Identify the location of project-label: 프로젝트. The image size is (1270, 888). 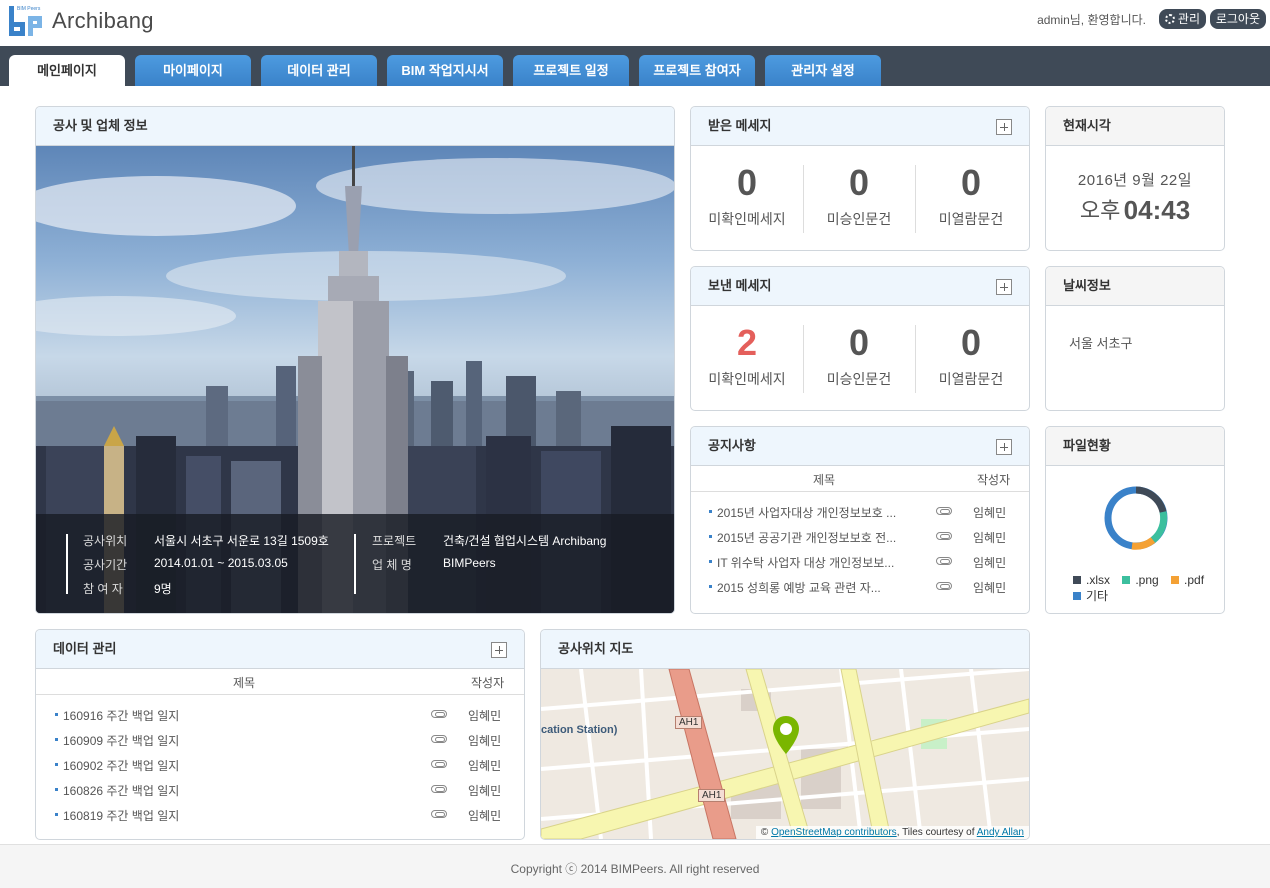
(394, 541).